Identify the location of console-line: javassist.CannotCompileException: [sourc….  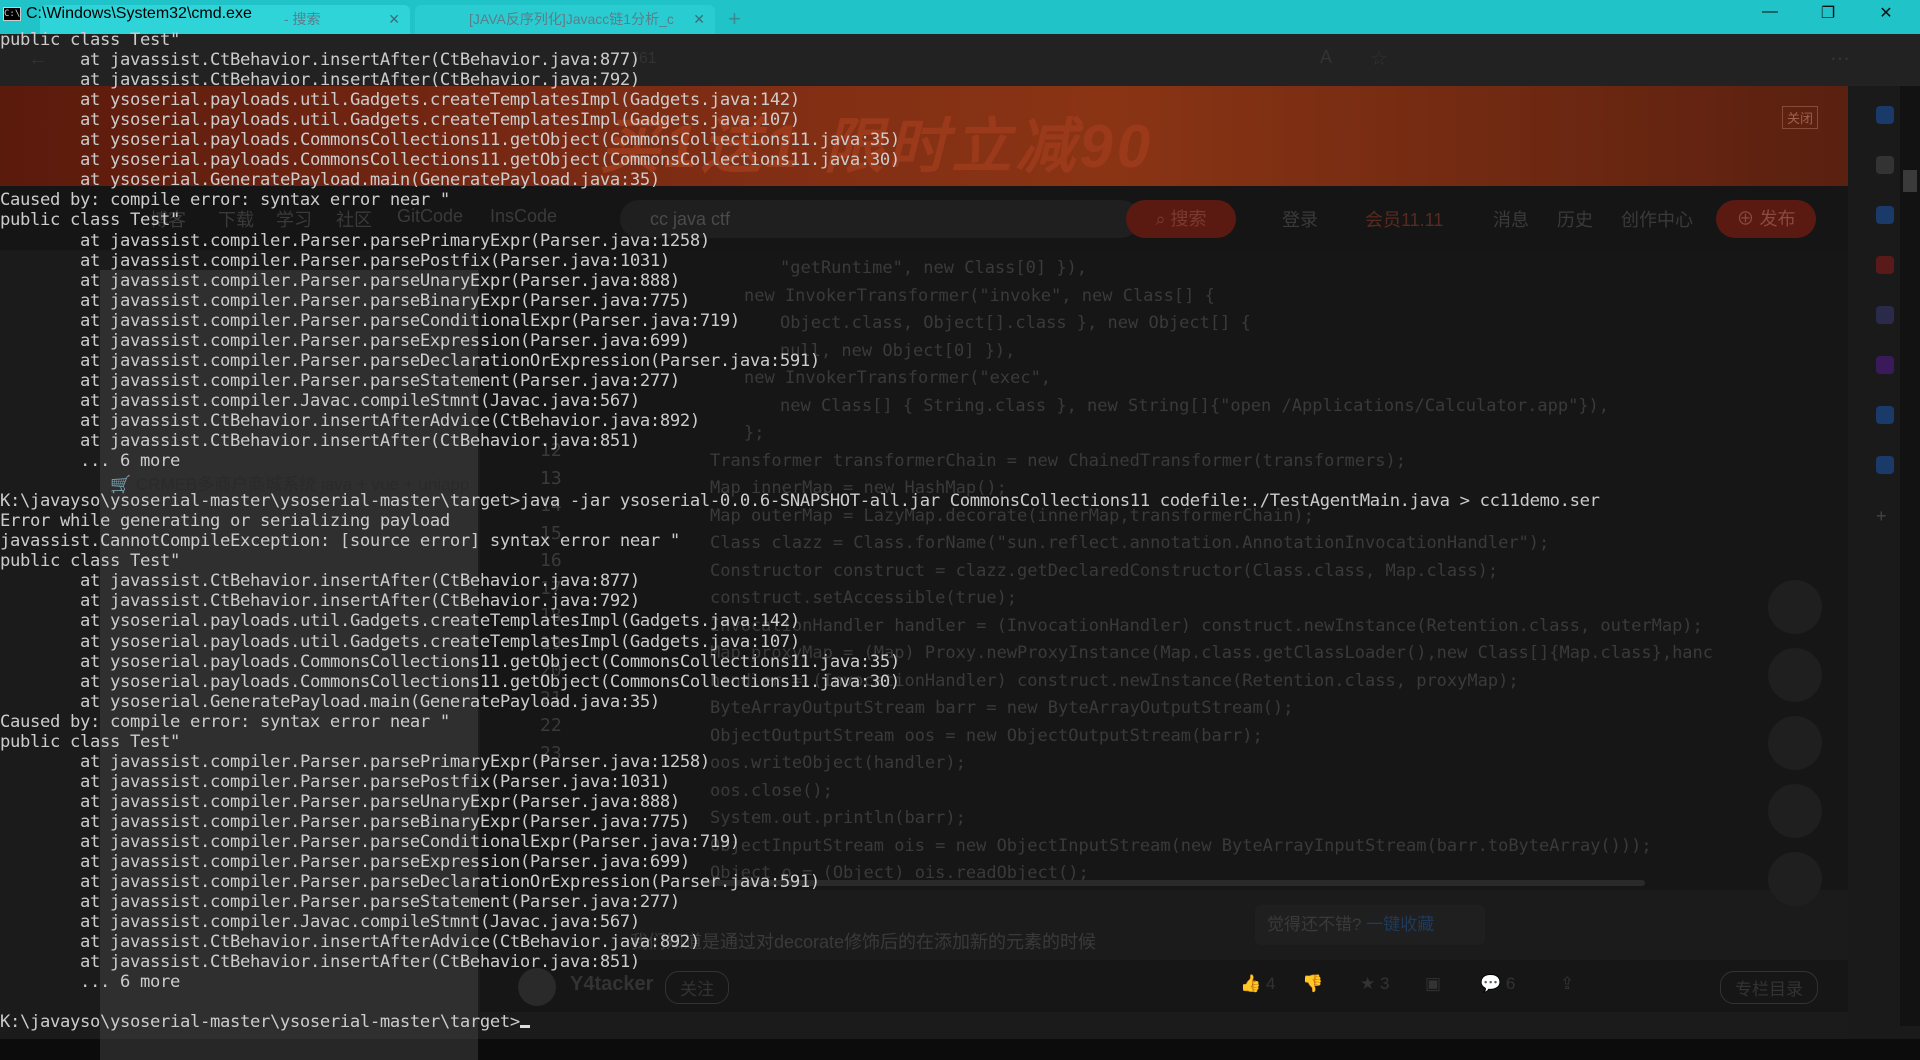
(340, 541).